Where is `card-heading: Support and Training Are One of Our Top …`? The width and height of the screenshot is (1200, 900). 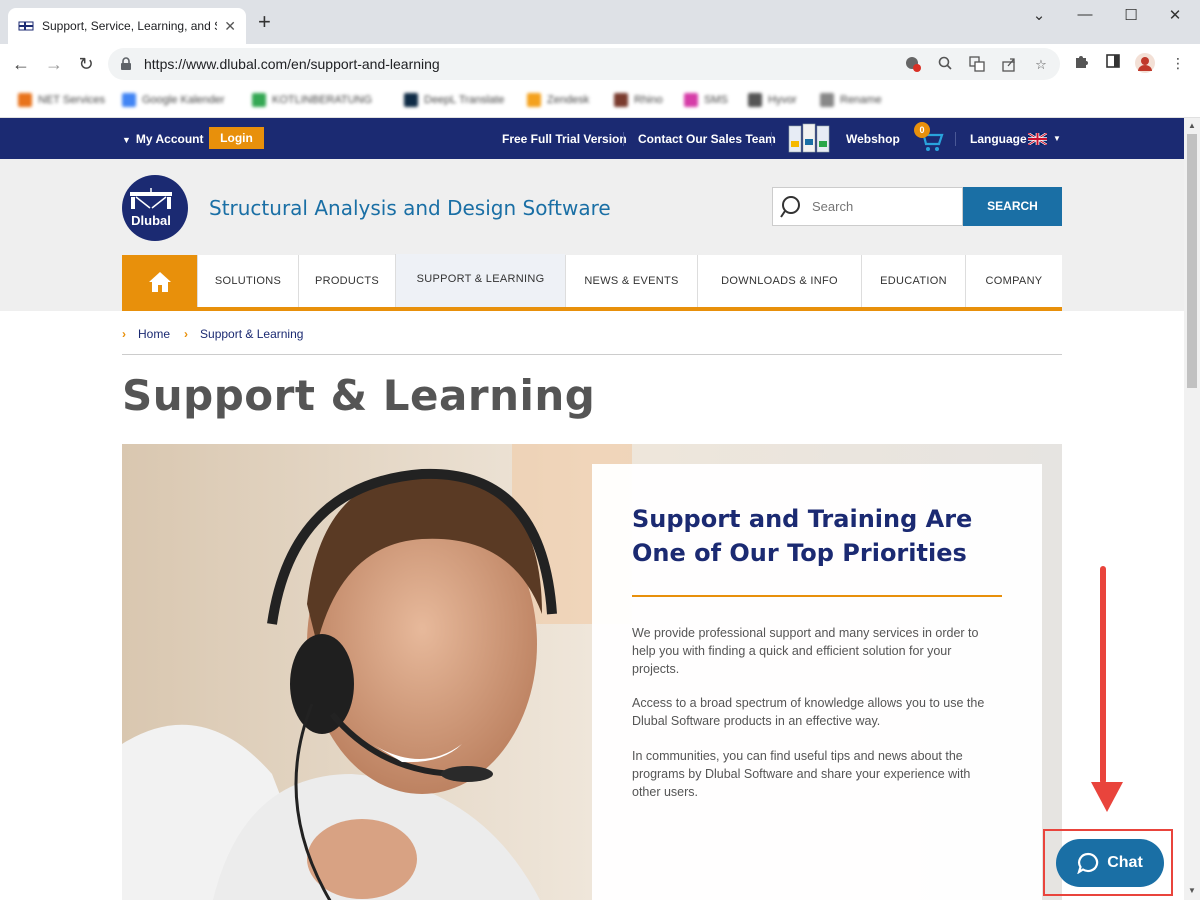
card-heading: Support and Training Are One of Our Top … is located at coordinates (802, 536).